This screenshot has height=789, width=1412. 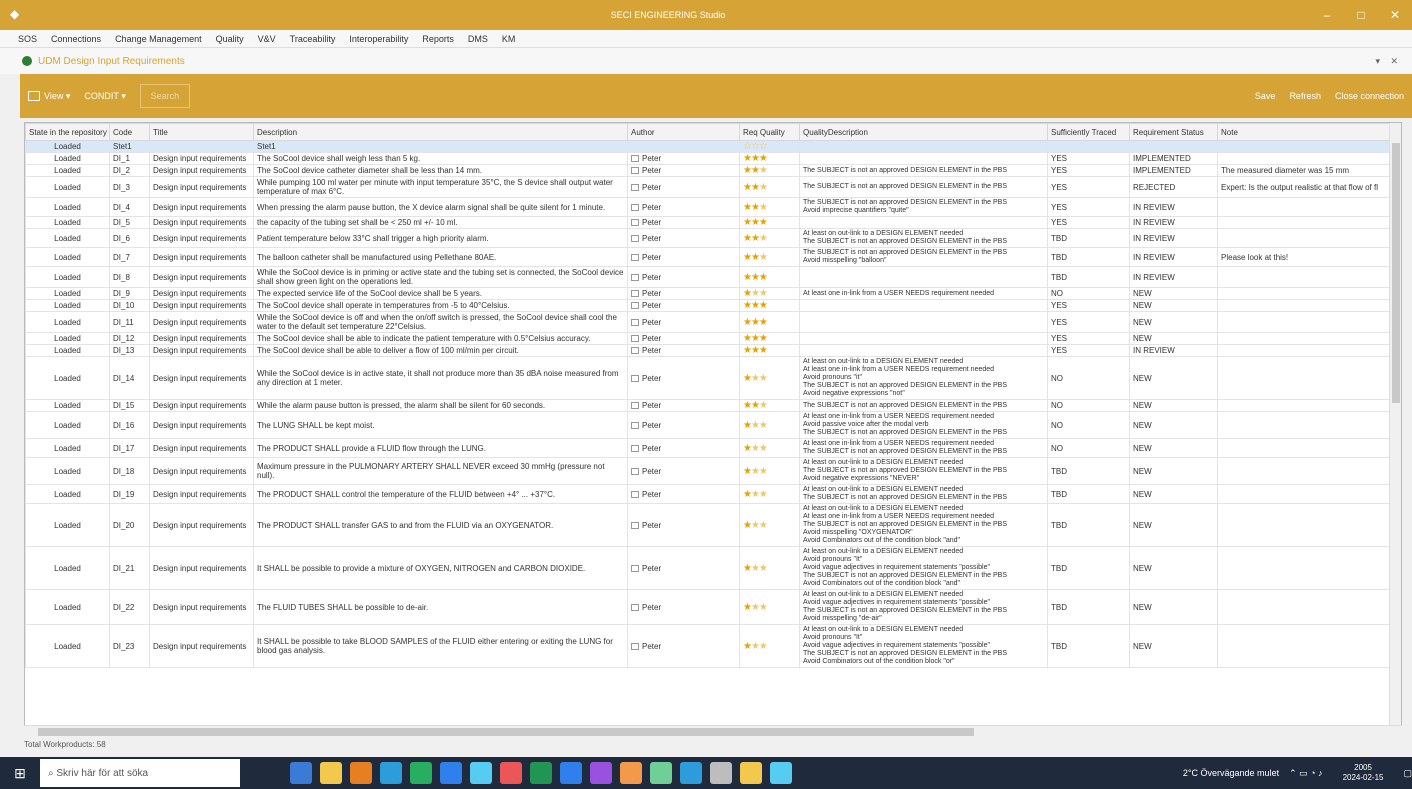 I want to click on column-header-7: Sufficiently Traced, so click(x=1088, y=132).